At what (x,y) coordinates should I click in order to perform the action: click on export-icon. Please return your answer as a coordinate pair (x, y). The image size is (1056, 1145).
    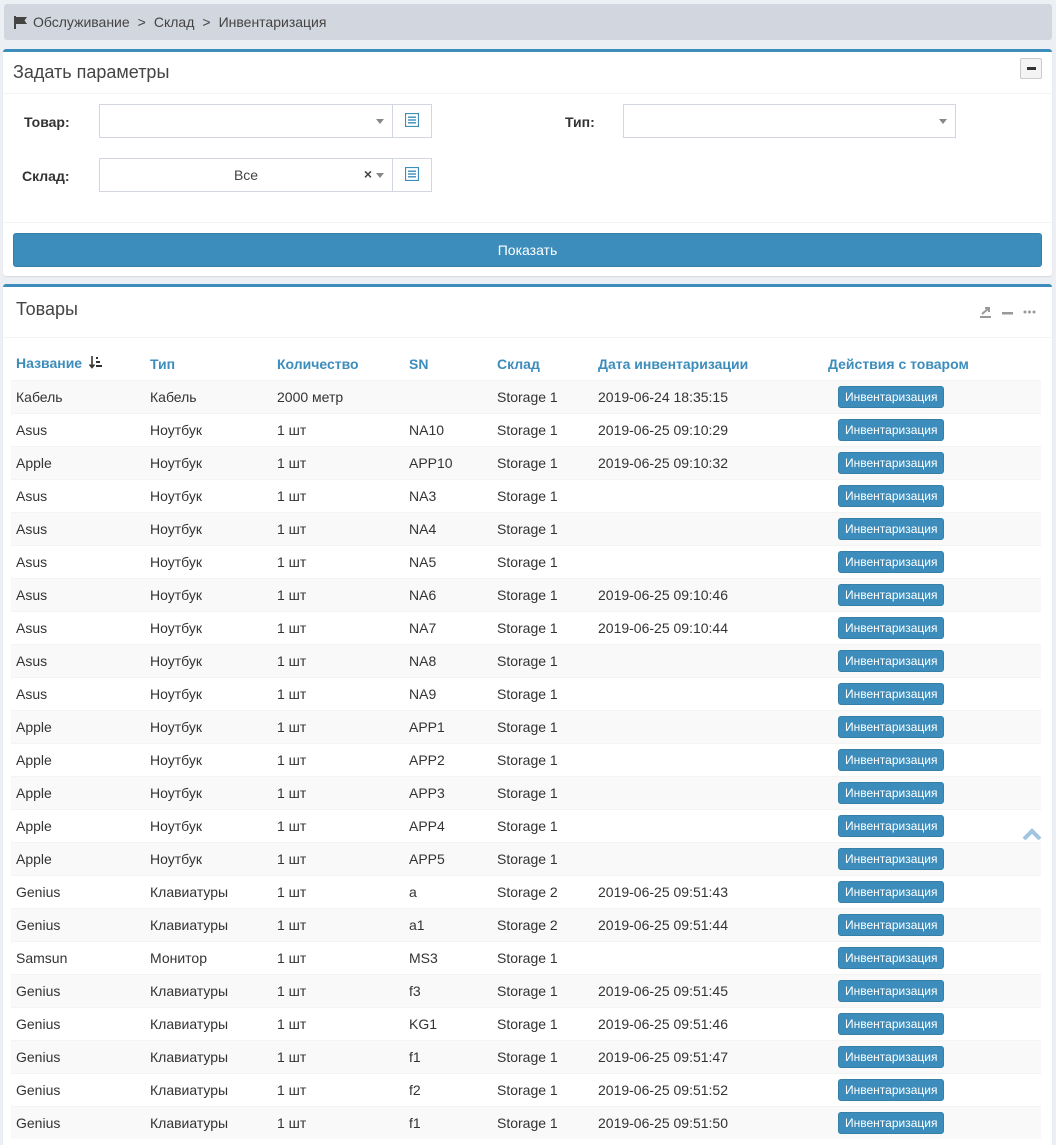
    Looking at the image, I should click on (985, 313).